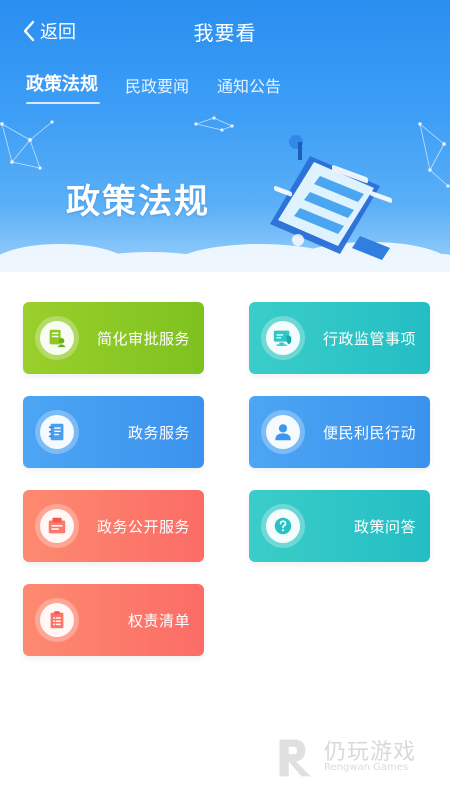  What do you see at coordinates (63, 103) in the screenshot?
I see `active-tab-indicator` at bounding box center [63, 103].